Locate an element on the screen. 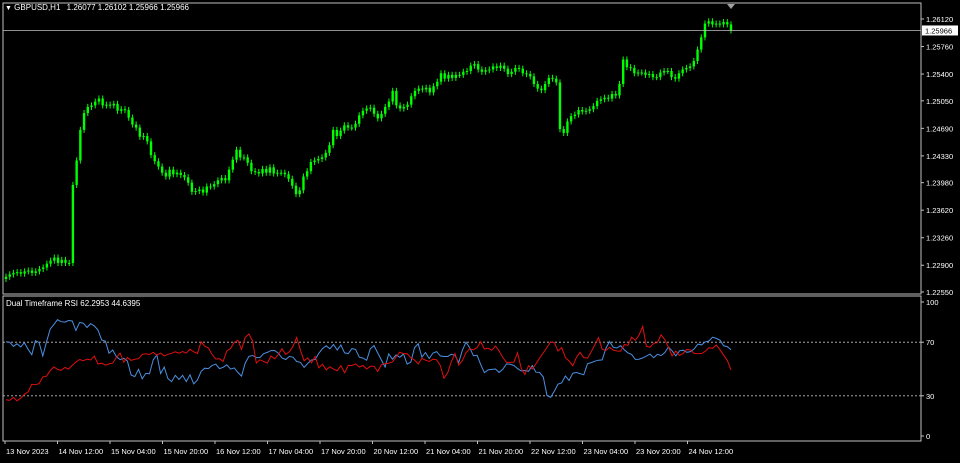 The height and width of the screenshot is (463, 960). price-tick-label: 1.23260 is located at coordinates (939, 238).